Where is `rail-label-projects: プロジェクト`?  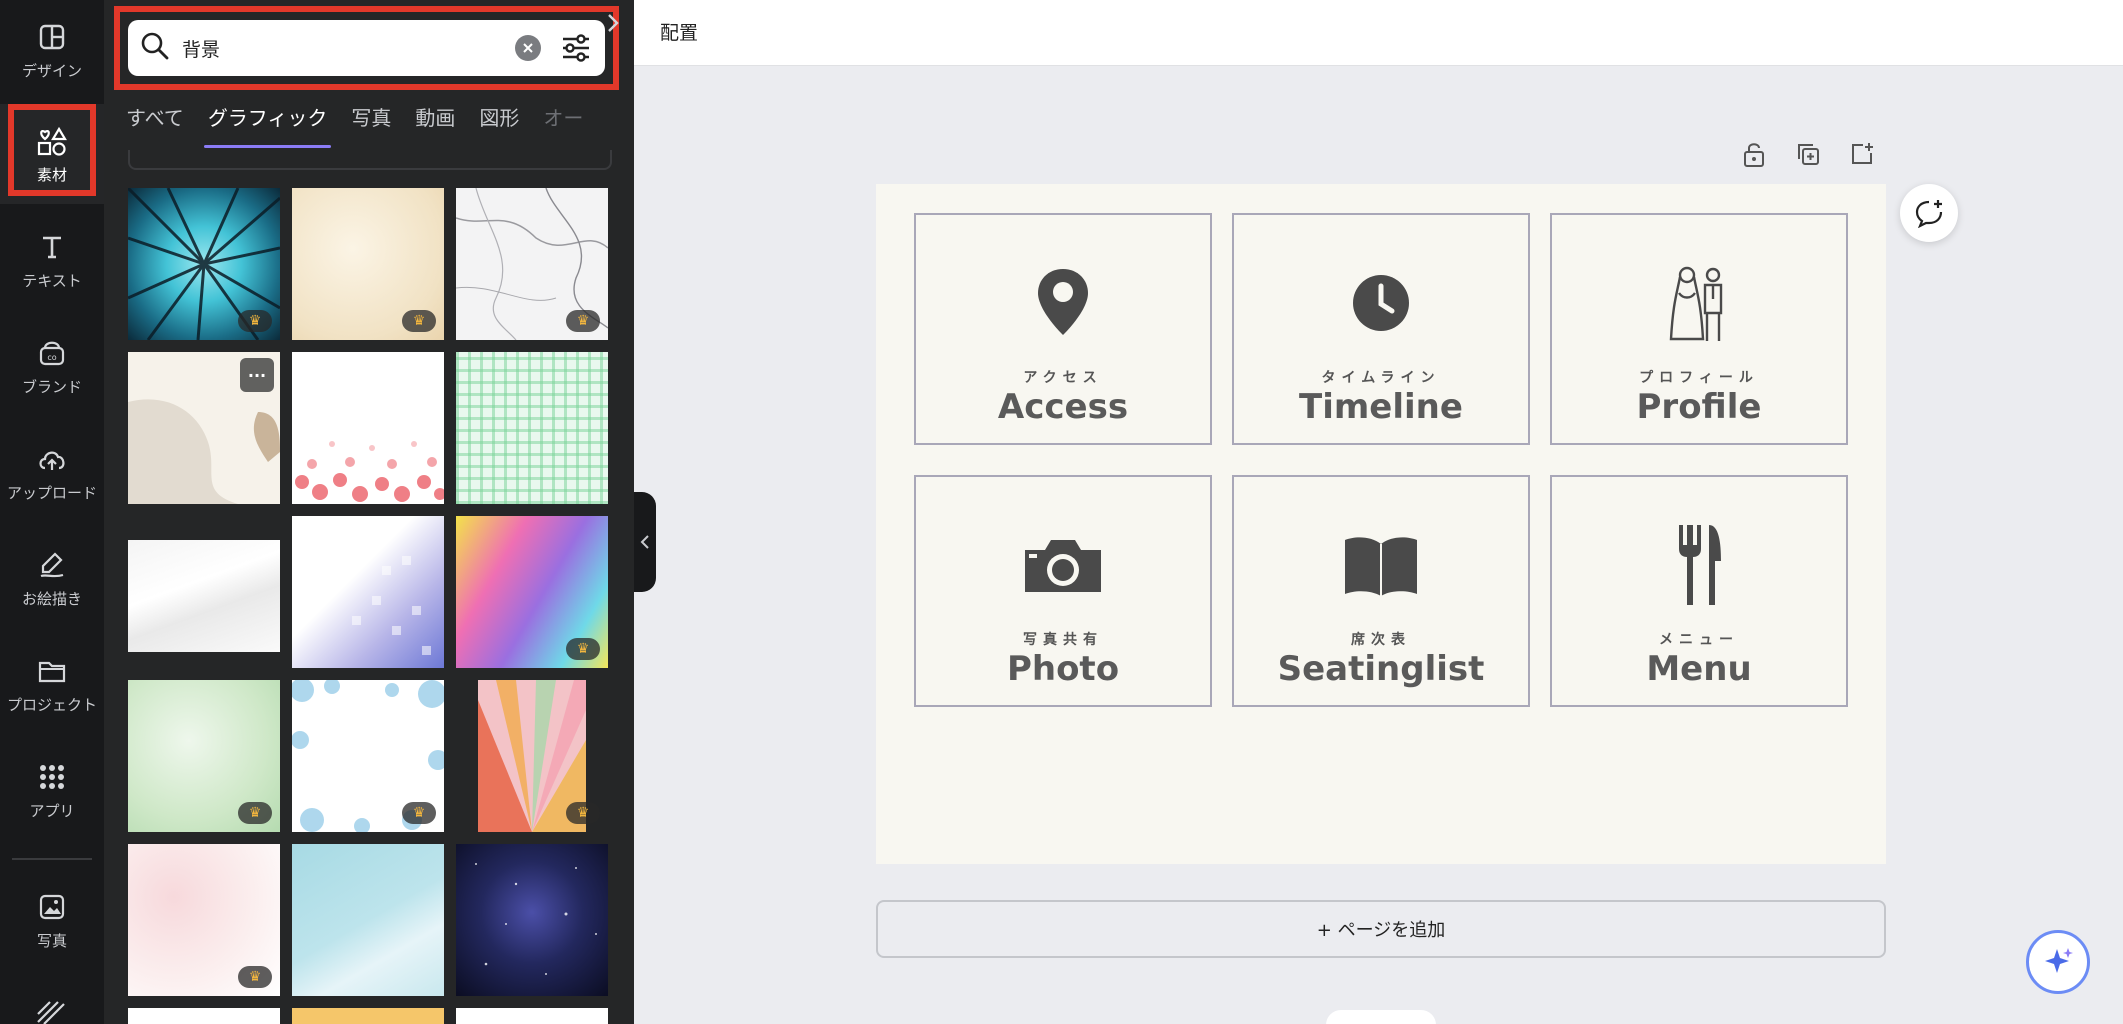 rail-label-projects: プロジェクト is located at coordinates (51, 704).